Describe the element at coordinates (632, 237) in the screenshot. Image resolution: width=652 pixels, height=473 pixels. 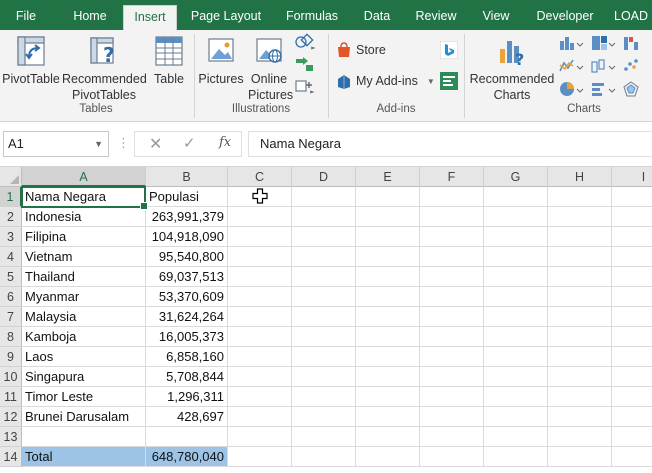
I see `cell-i3` at that location.